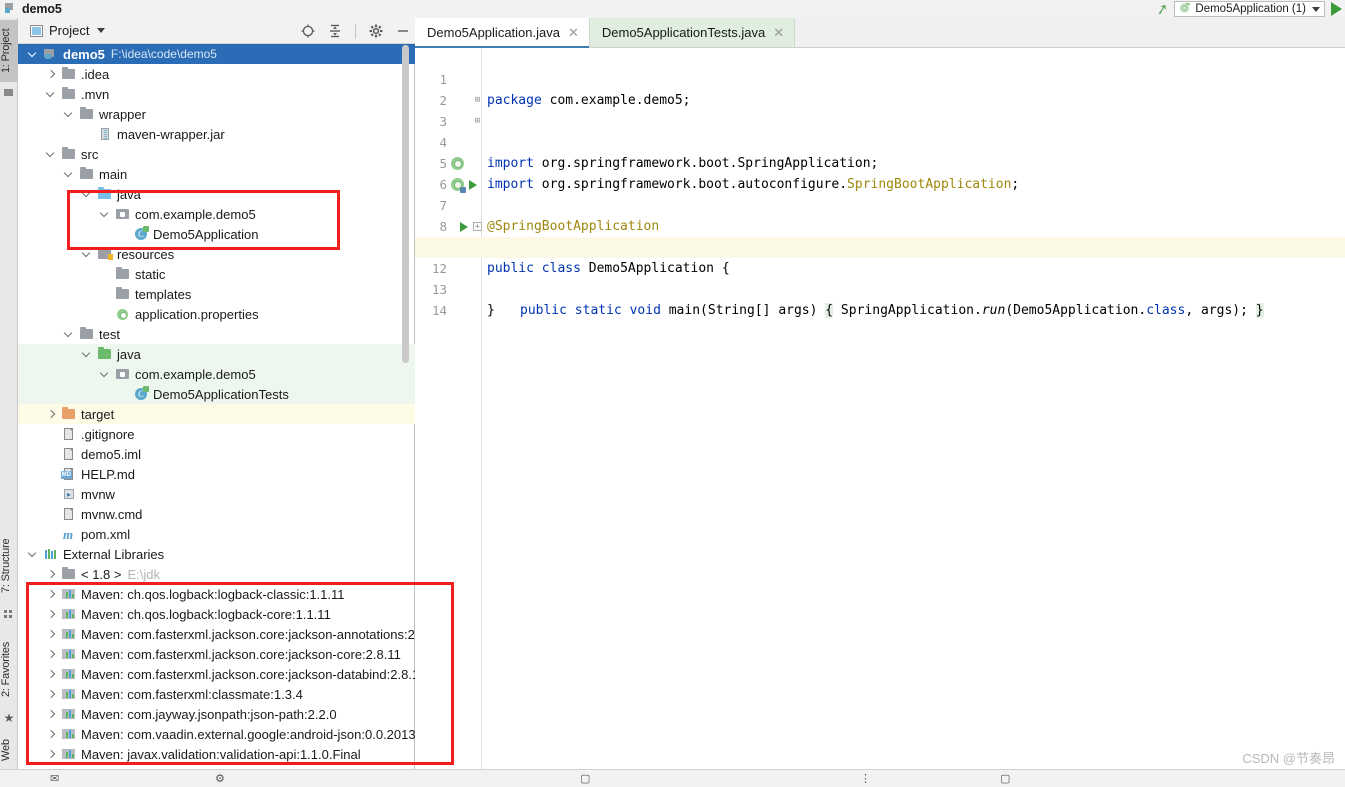 This screenshot has height=787, width=1345. What do you see at coordinates (216, 454) in the screenshot?
I see `tree-row: demo5.iml` at bounding box center [216, 454].